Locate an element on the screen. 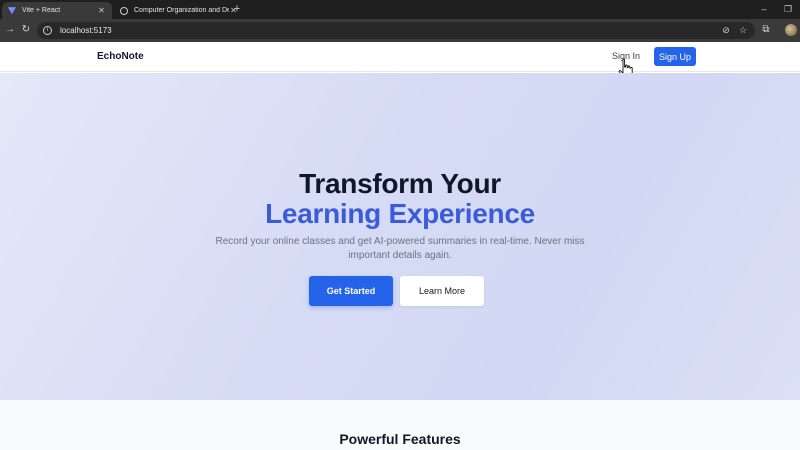 Image resolution: width=800 pixels, height=450 pixels. close-icon: ✕ is located at coordinates (101, 10).